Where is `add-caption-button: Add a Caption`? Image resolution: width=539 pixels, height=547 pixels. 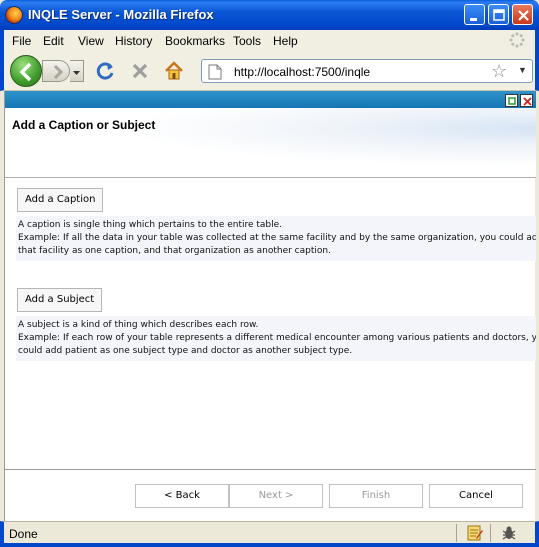
add-caption-button: Add a Caption is located at coordinates (60, 200).